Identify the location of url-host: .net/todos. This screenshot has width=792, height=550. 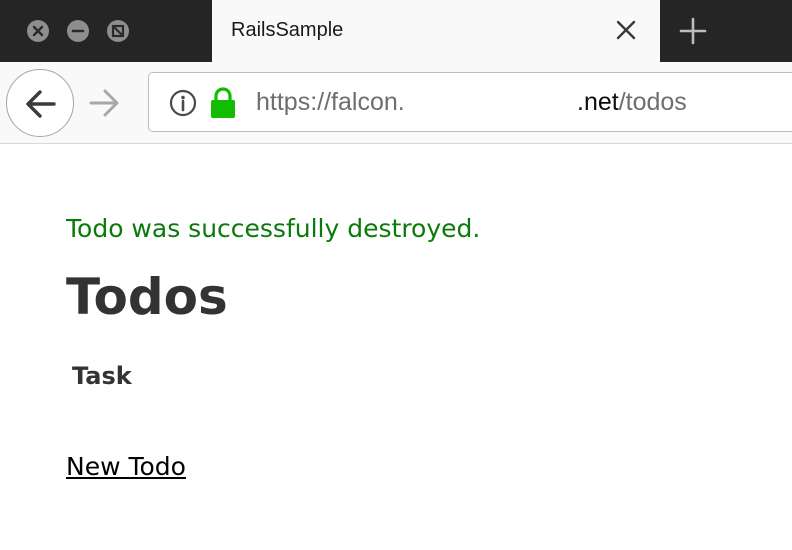
(632, 102).